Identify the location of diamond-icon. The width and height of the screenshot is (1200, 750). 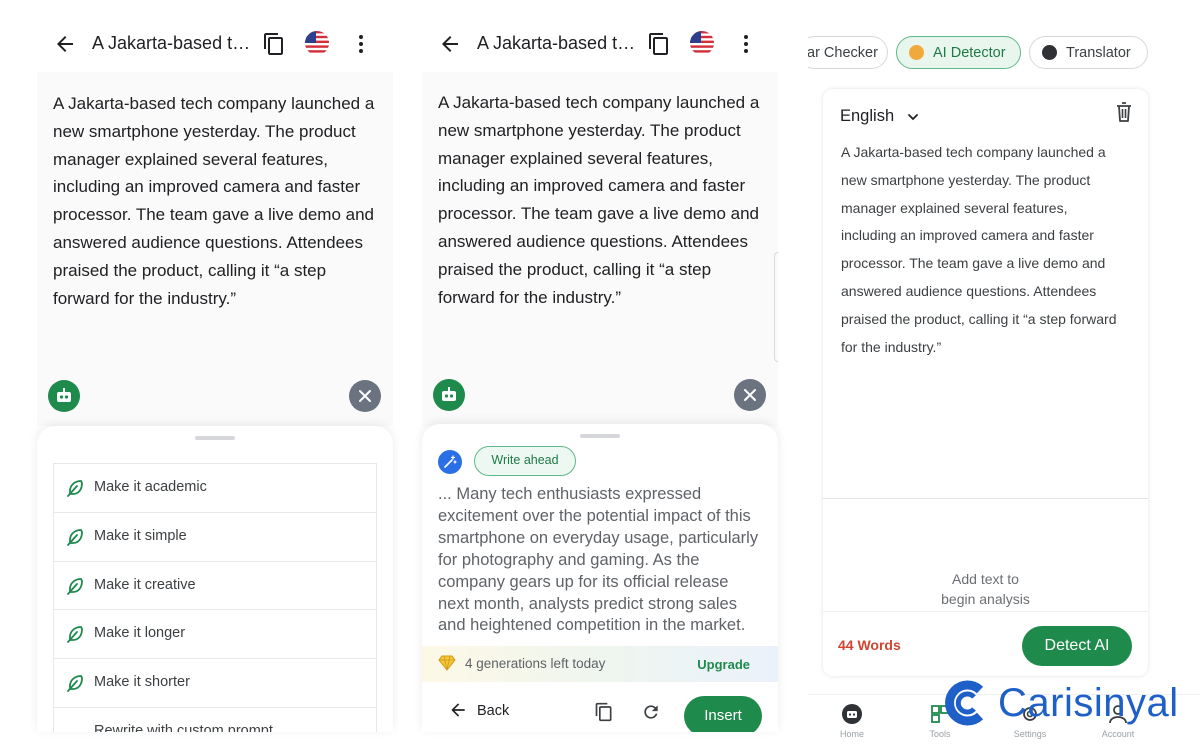
(447, 663).